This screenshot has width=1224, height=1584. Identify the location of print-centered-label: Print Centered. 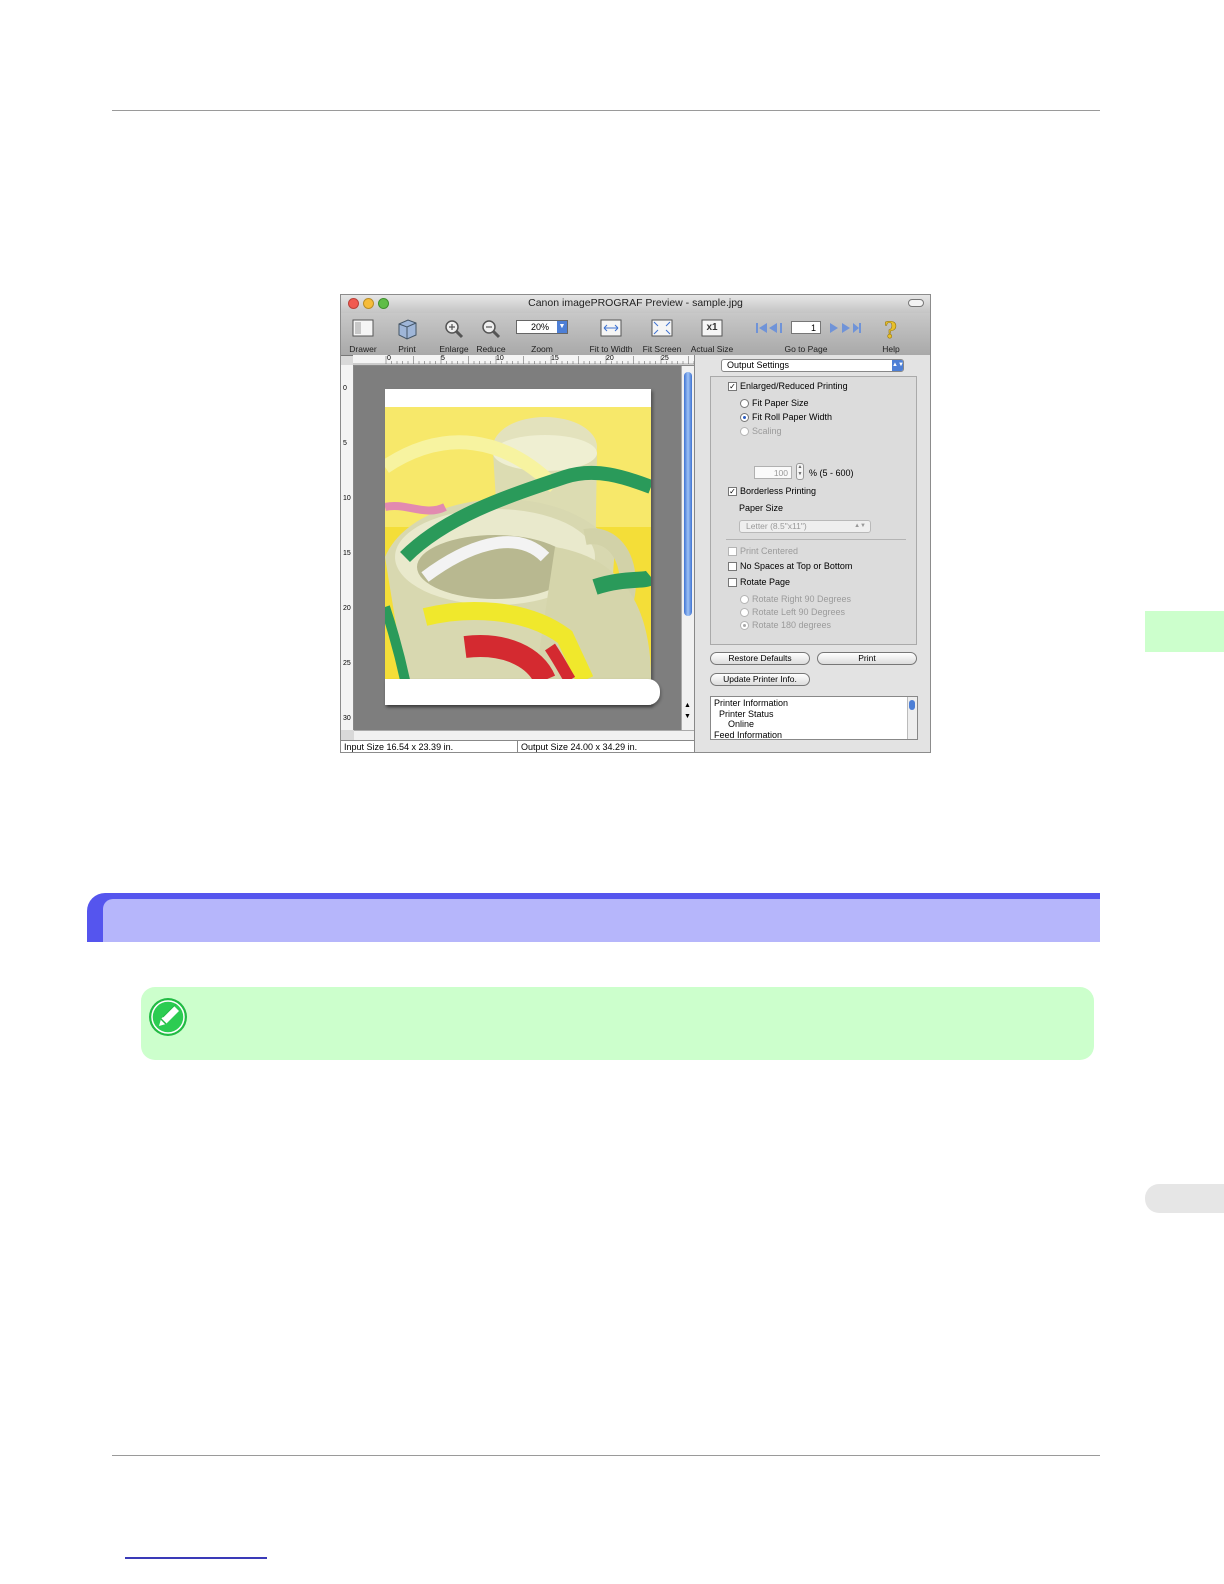
(769, 551).